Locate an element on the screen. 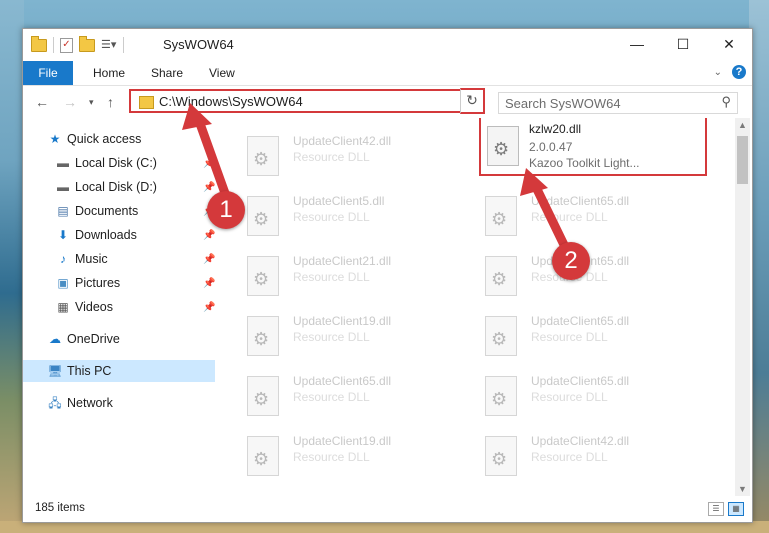  customize-toolbar-icon: ☰▾ is located at coordinates (109, 45).